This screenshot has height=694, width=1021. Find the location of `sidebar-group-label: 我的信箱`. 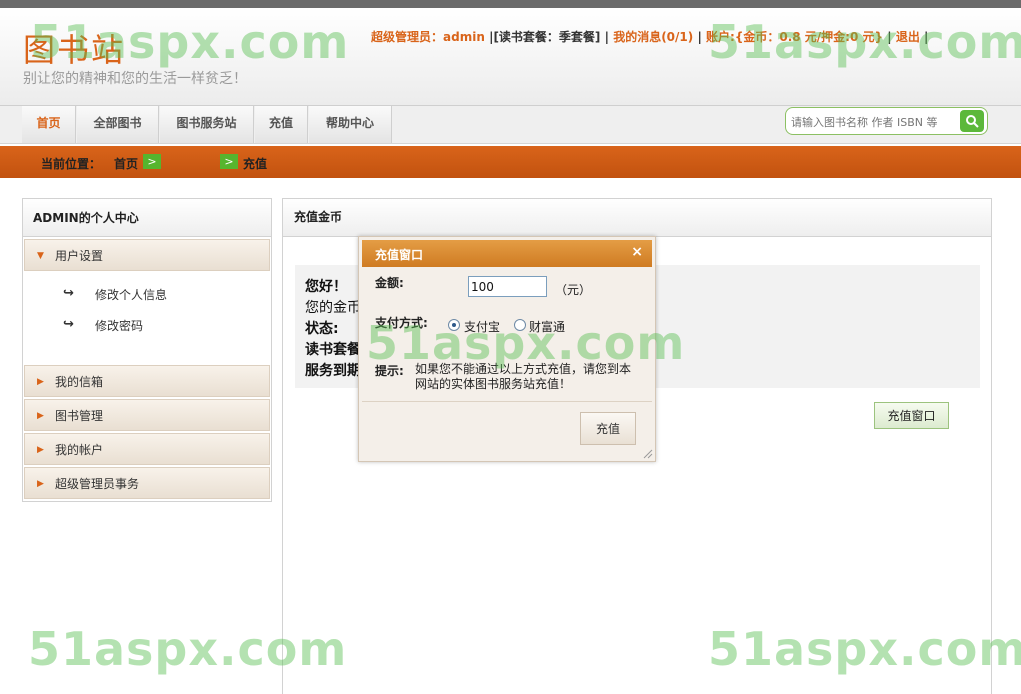

sidebar-group-label: 我的信箱 is located at coordinates (79, 382).